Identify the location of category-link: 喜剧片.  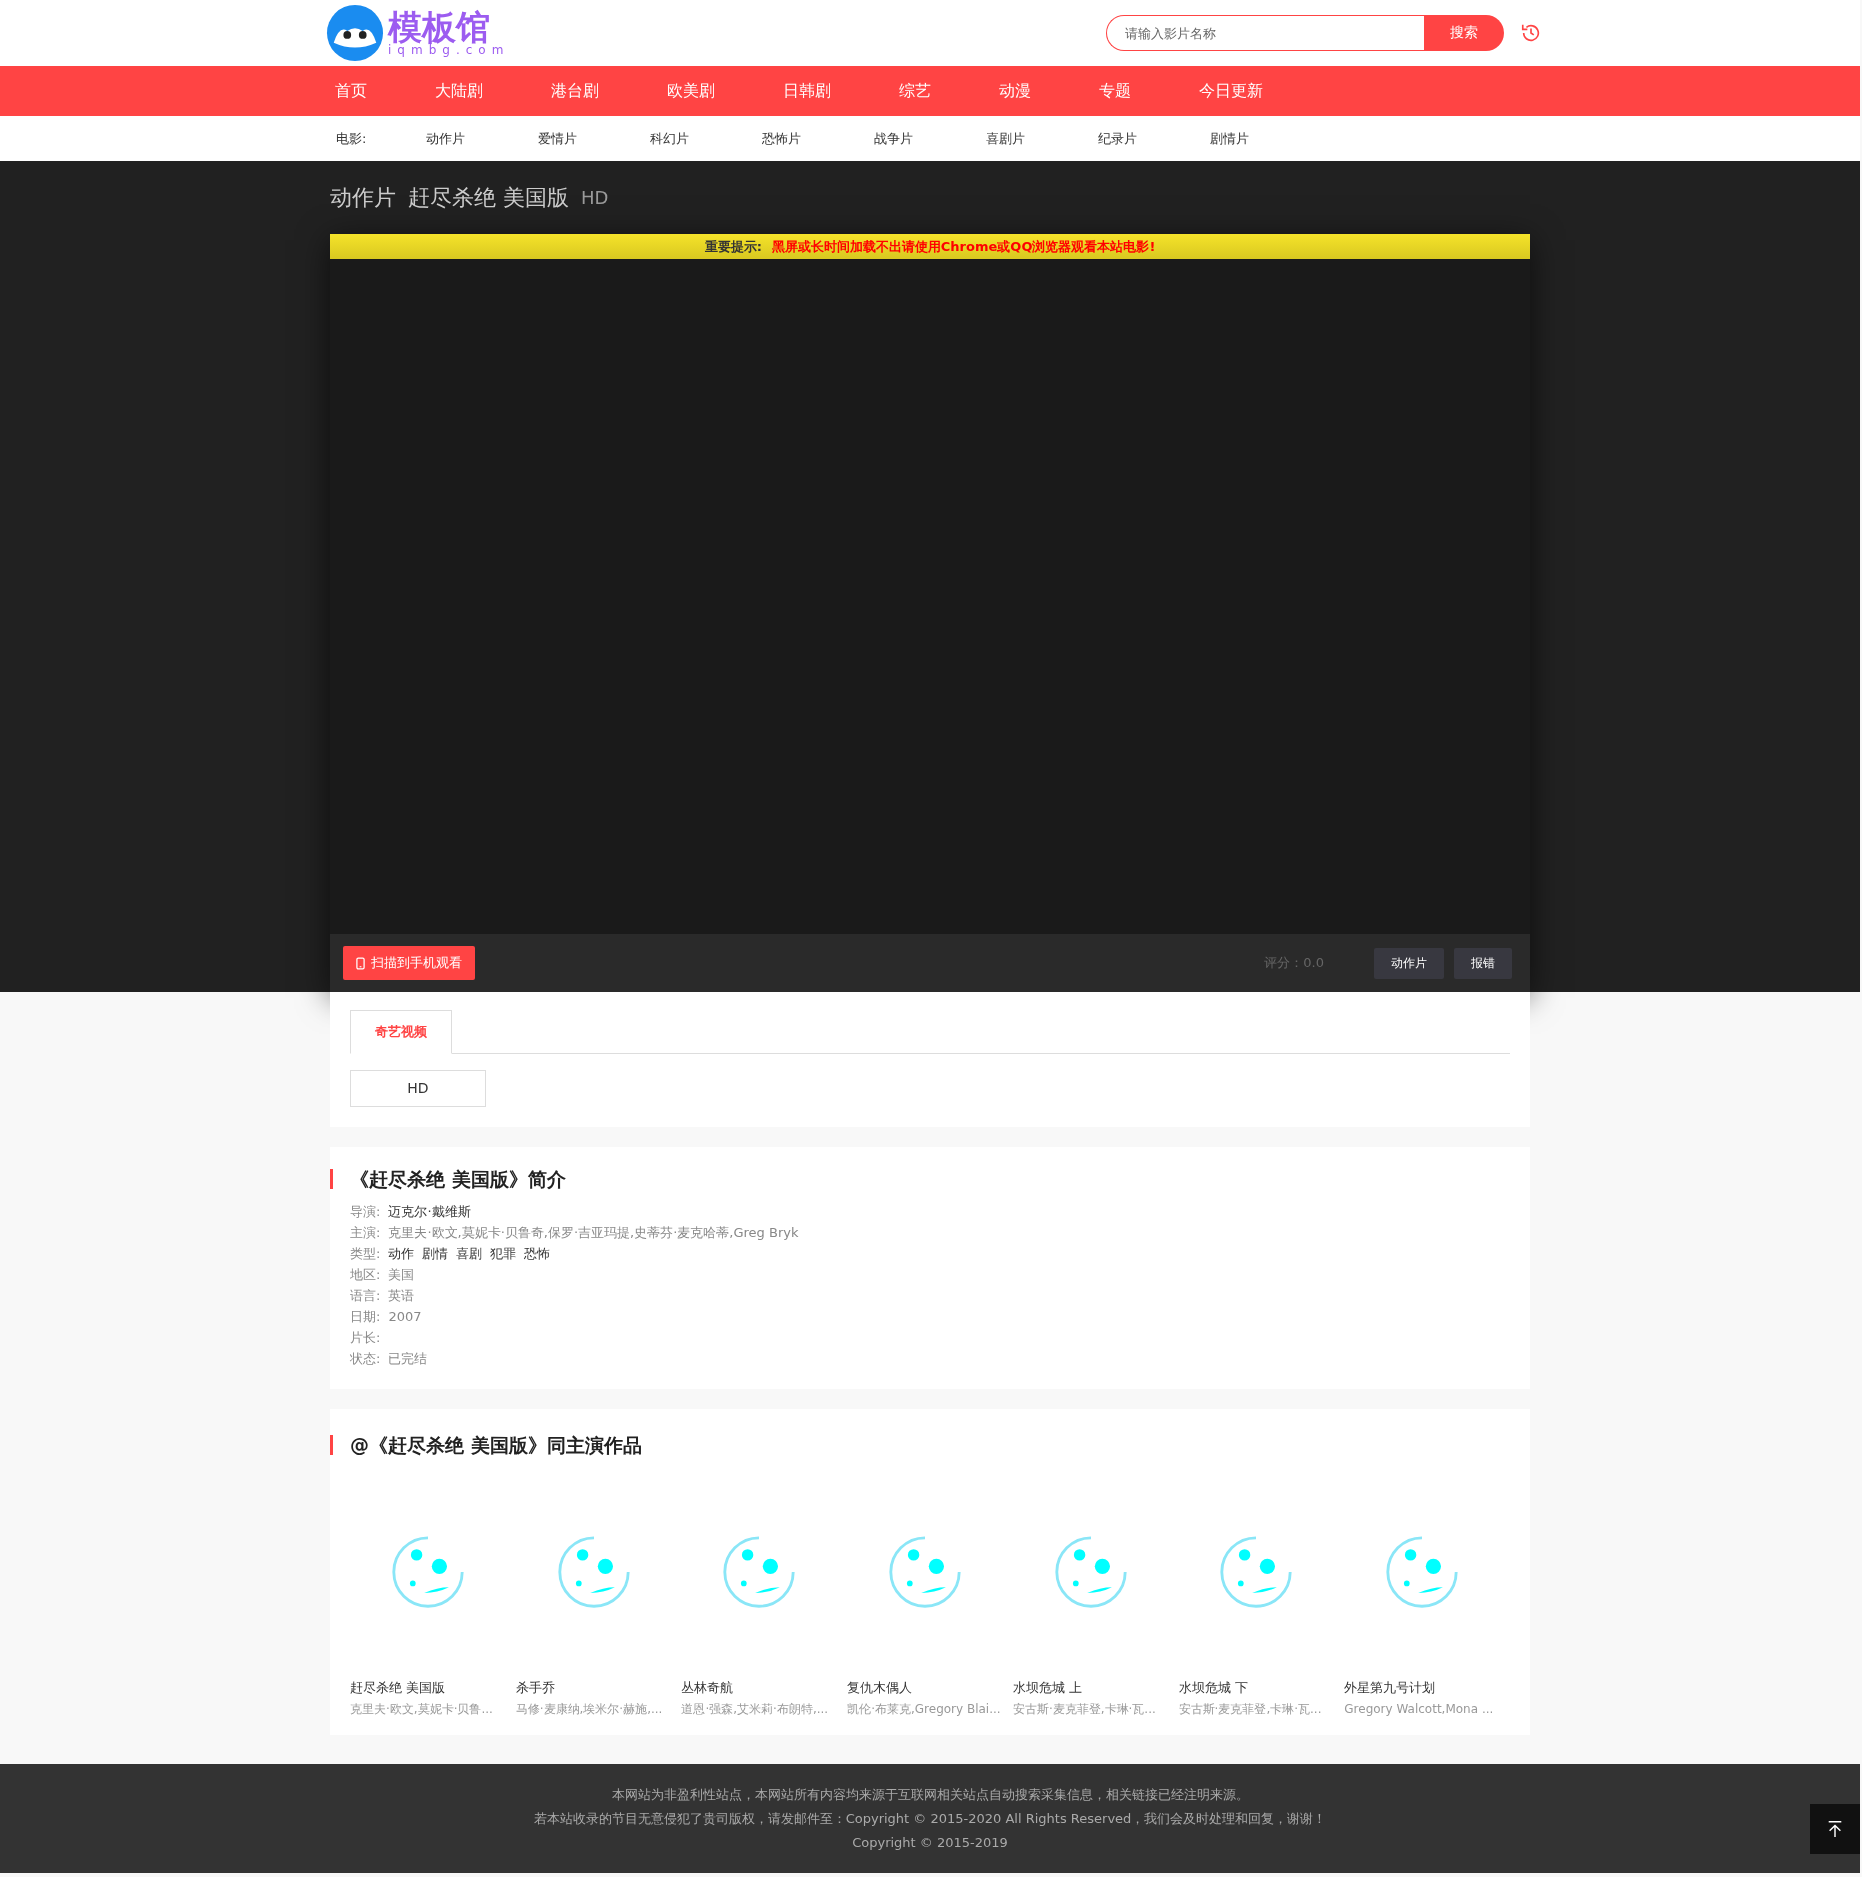
(1042, 138).